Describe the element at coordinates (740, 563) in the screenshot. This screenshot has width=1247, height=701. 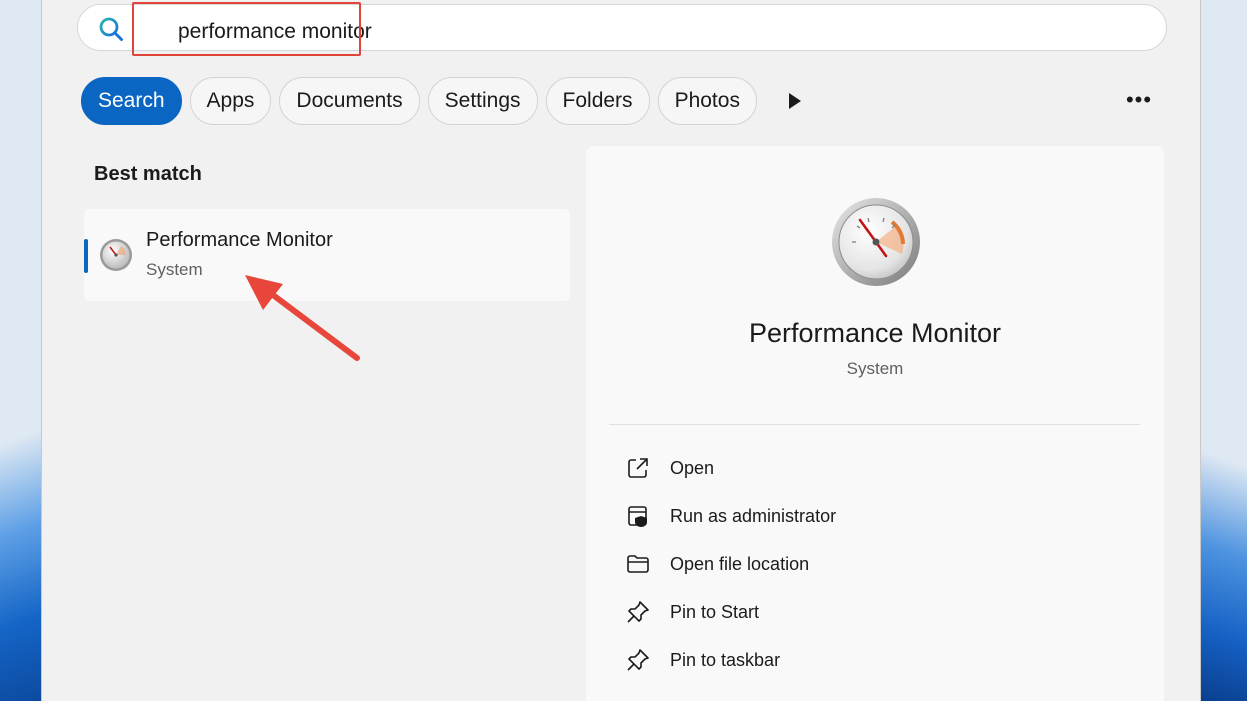
I see `action-open-file-location-label: Open file location` at that location.